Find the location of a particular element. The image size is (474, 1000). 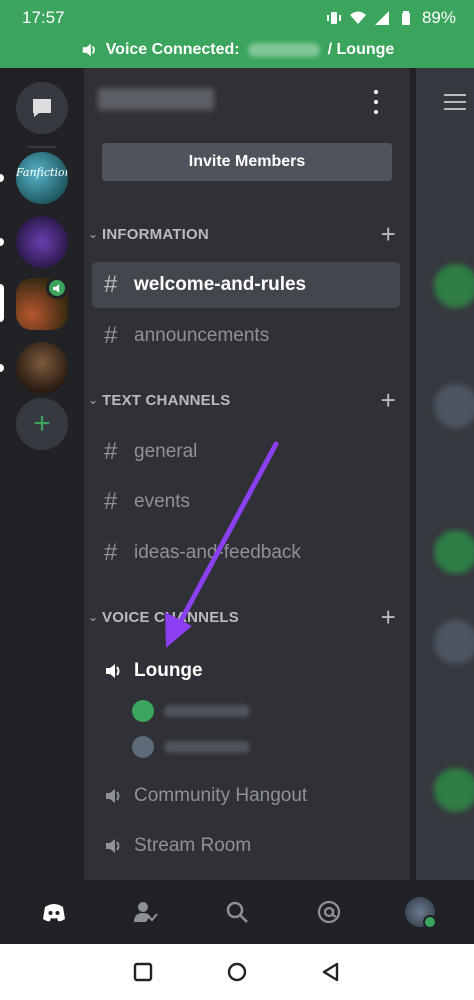

search-icon is located at coordinates (237, 912).